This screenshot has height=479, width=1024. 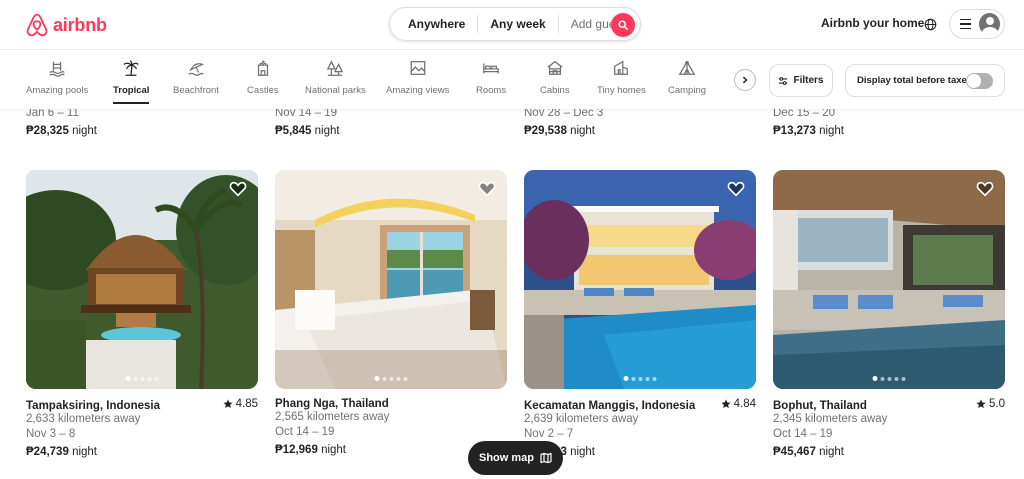 I want to click on hamburger-icon, so click(x=965, y=24).